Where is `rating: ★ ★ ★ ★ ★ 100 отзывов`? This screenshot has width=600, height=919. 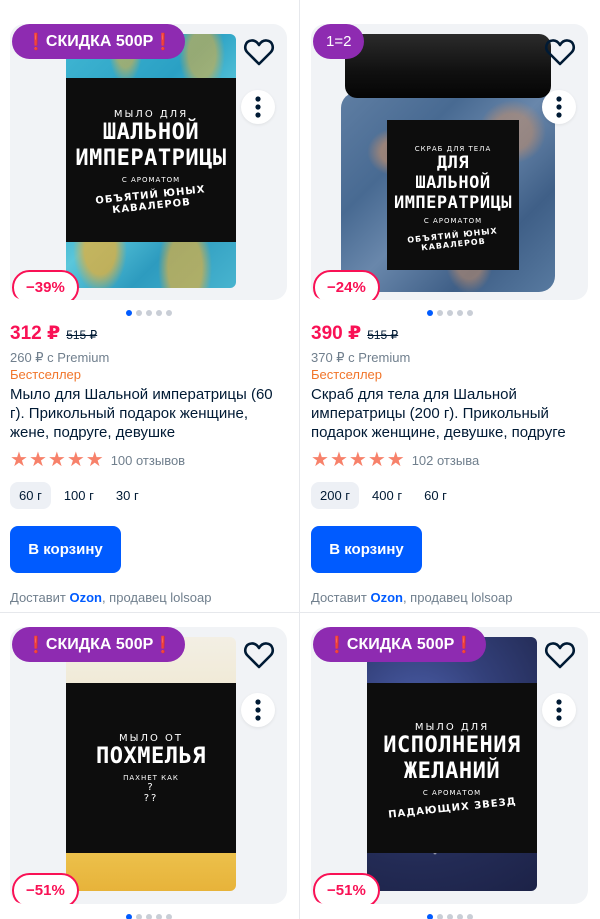 rating: ★ ★ ★ ★ ★ 100 отзывов is located at coordinates (149, 460).